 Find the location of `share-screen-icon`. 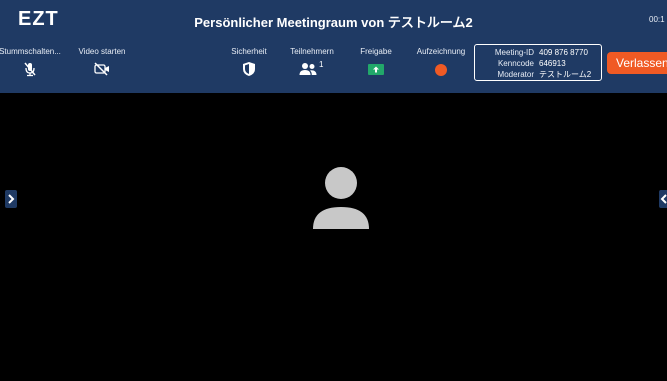

share-screen-icon is located at coordinates (376, 69).